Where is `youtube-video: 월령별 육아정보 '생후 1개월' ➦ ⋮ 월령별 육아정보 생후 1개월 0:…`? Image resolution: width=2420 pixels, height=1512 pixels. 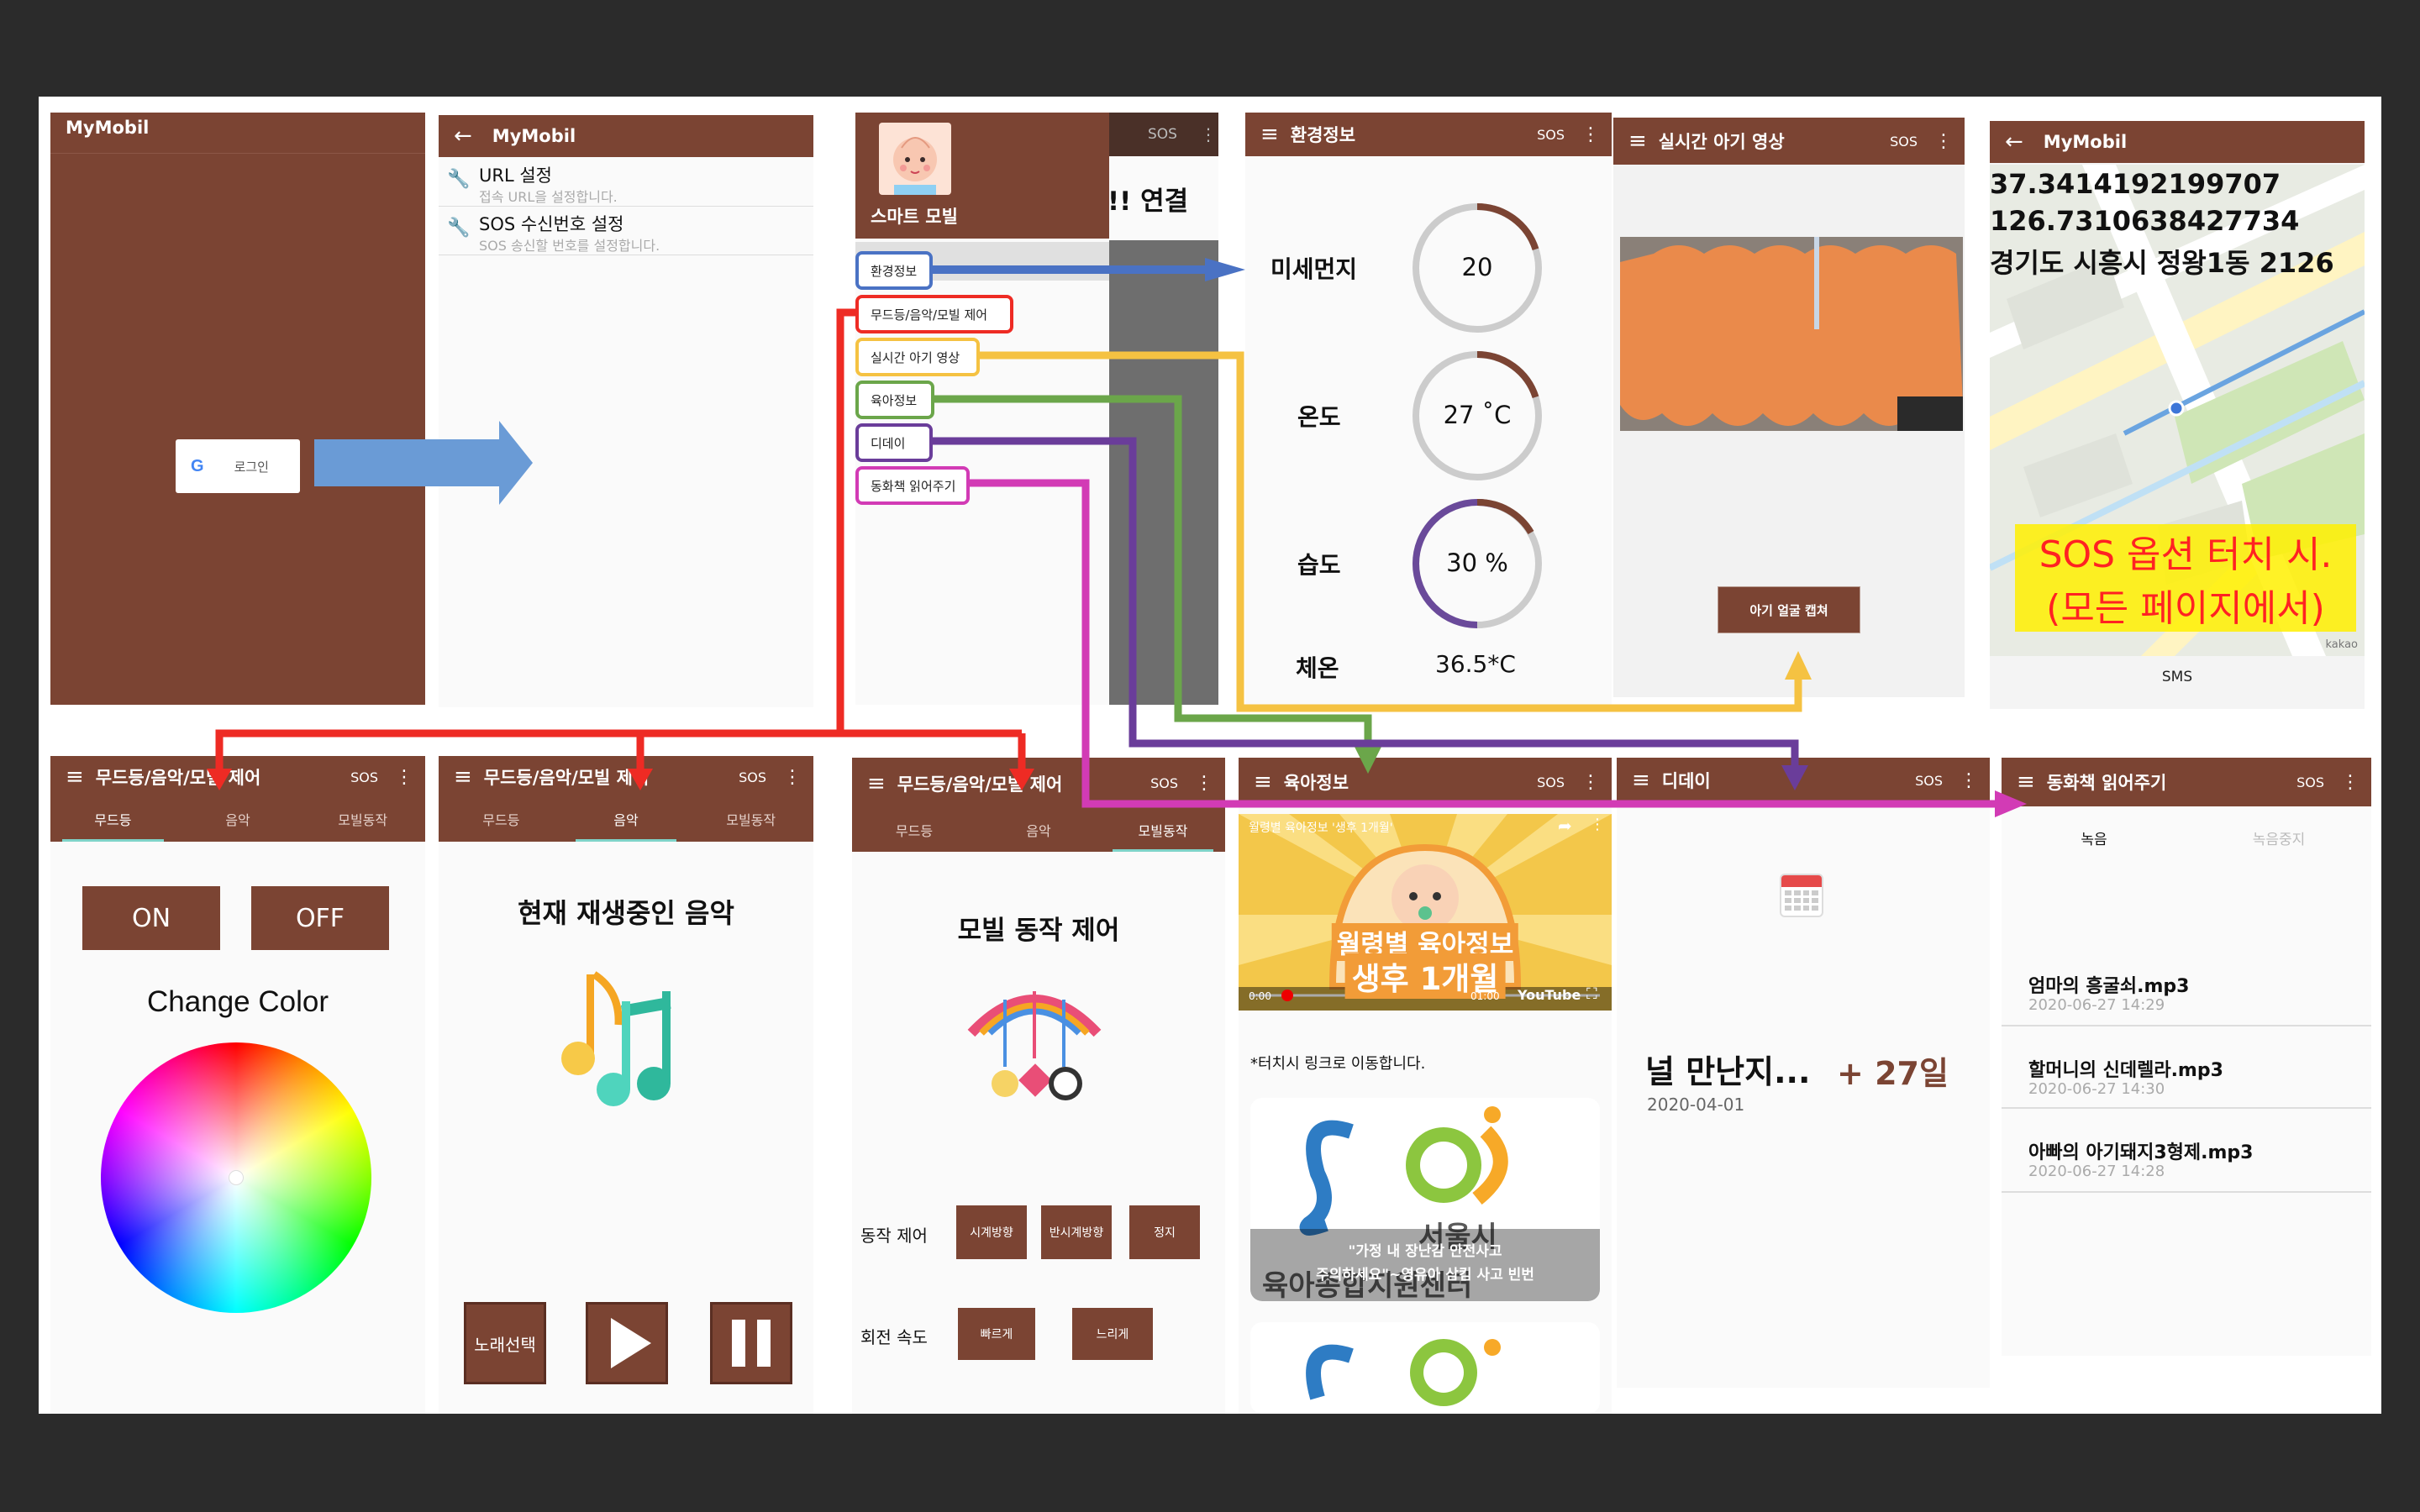
youtube-video: 월령별 육아정보 '생후 1개월' ➦ ⋮ 월령별 육아정보 생후 1개월 0:… is located at coordinates (1425, 912).